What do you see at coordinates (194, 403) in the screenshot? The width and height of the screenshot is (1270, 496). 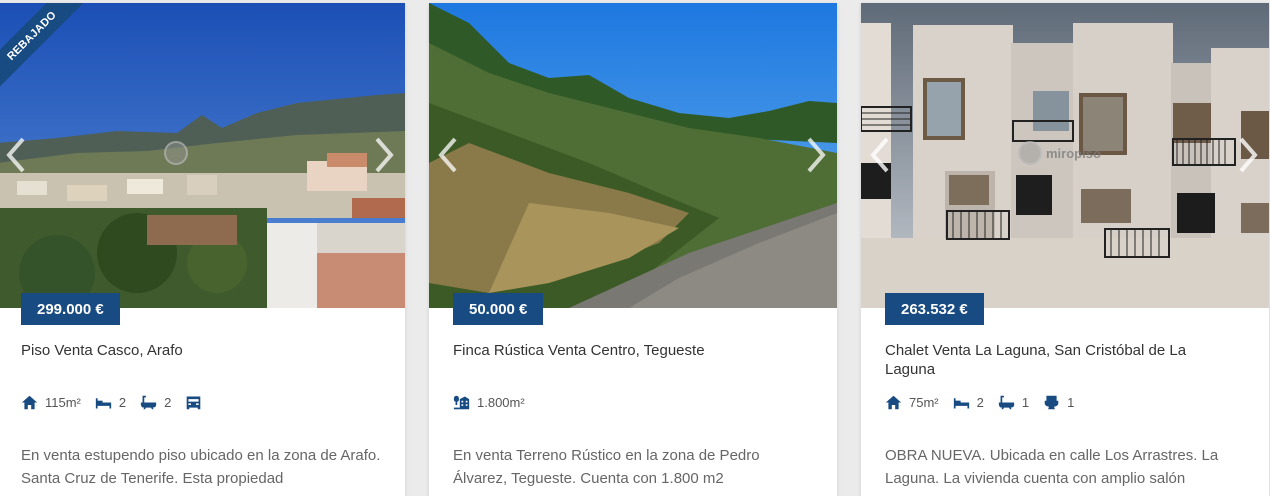 I see `garage-icon` at bounding box center [194, 403].